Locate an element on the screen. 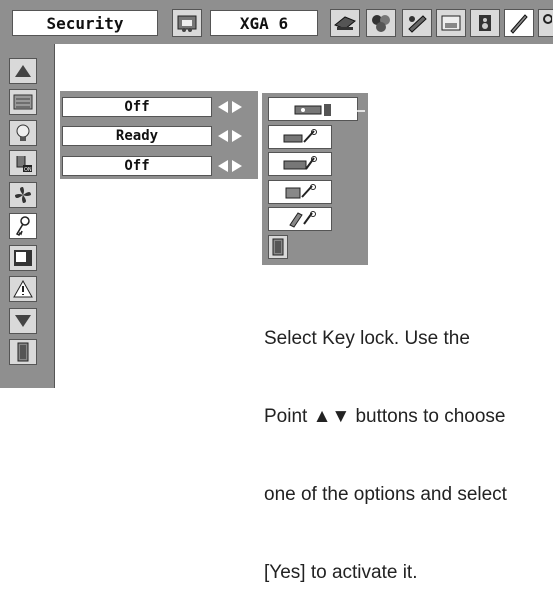 The image size is (553, 612). instructions-line-4: [Yes] to activate it. is located at coordinates (341, 572).